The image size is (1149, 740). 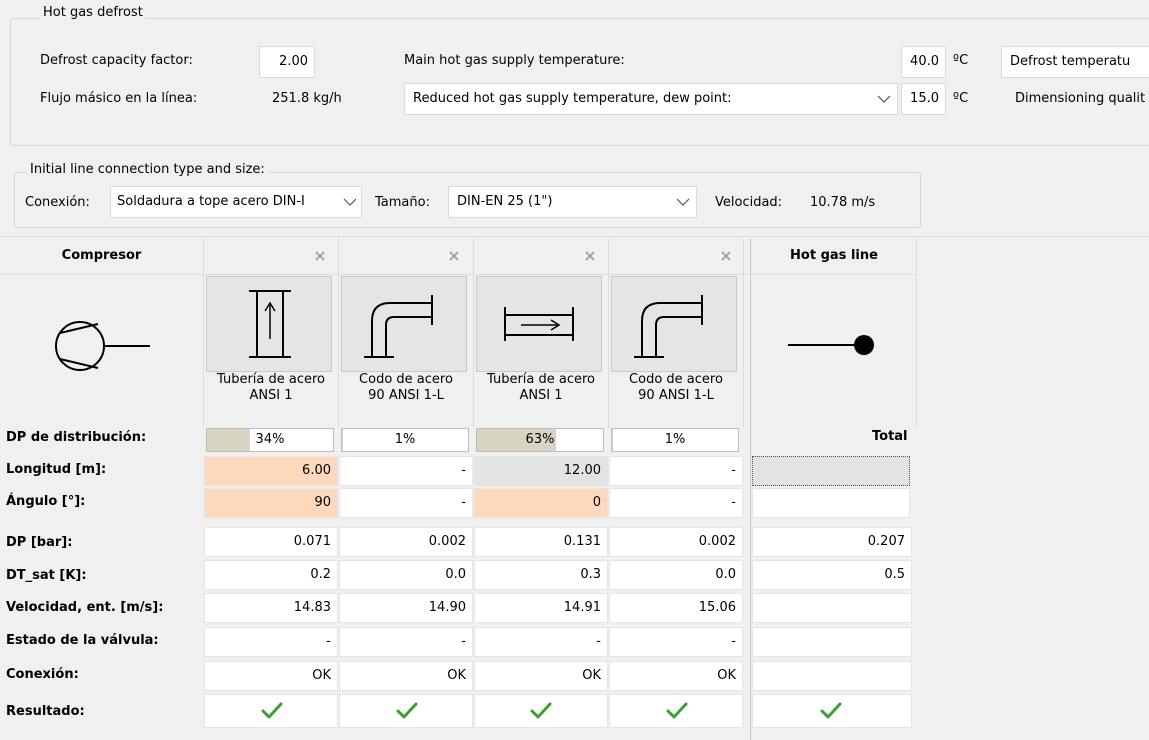 I want to click on angulo-cell-1: 90, so click(x=271, y=503).